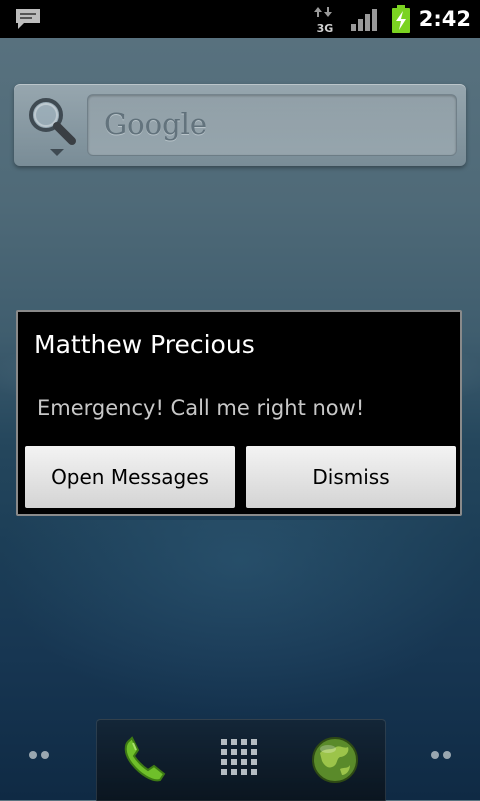  Describe the element at coordinates (156, 124) in the screenshot. I see `google-logo: Google` at that location.